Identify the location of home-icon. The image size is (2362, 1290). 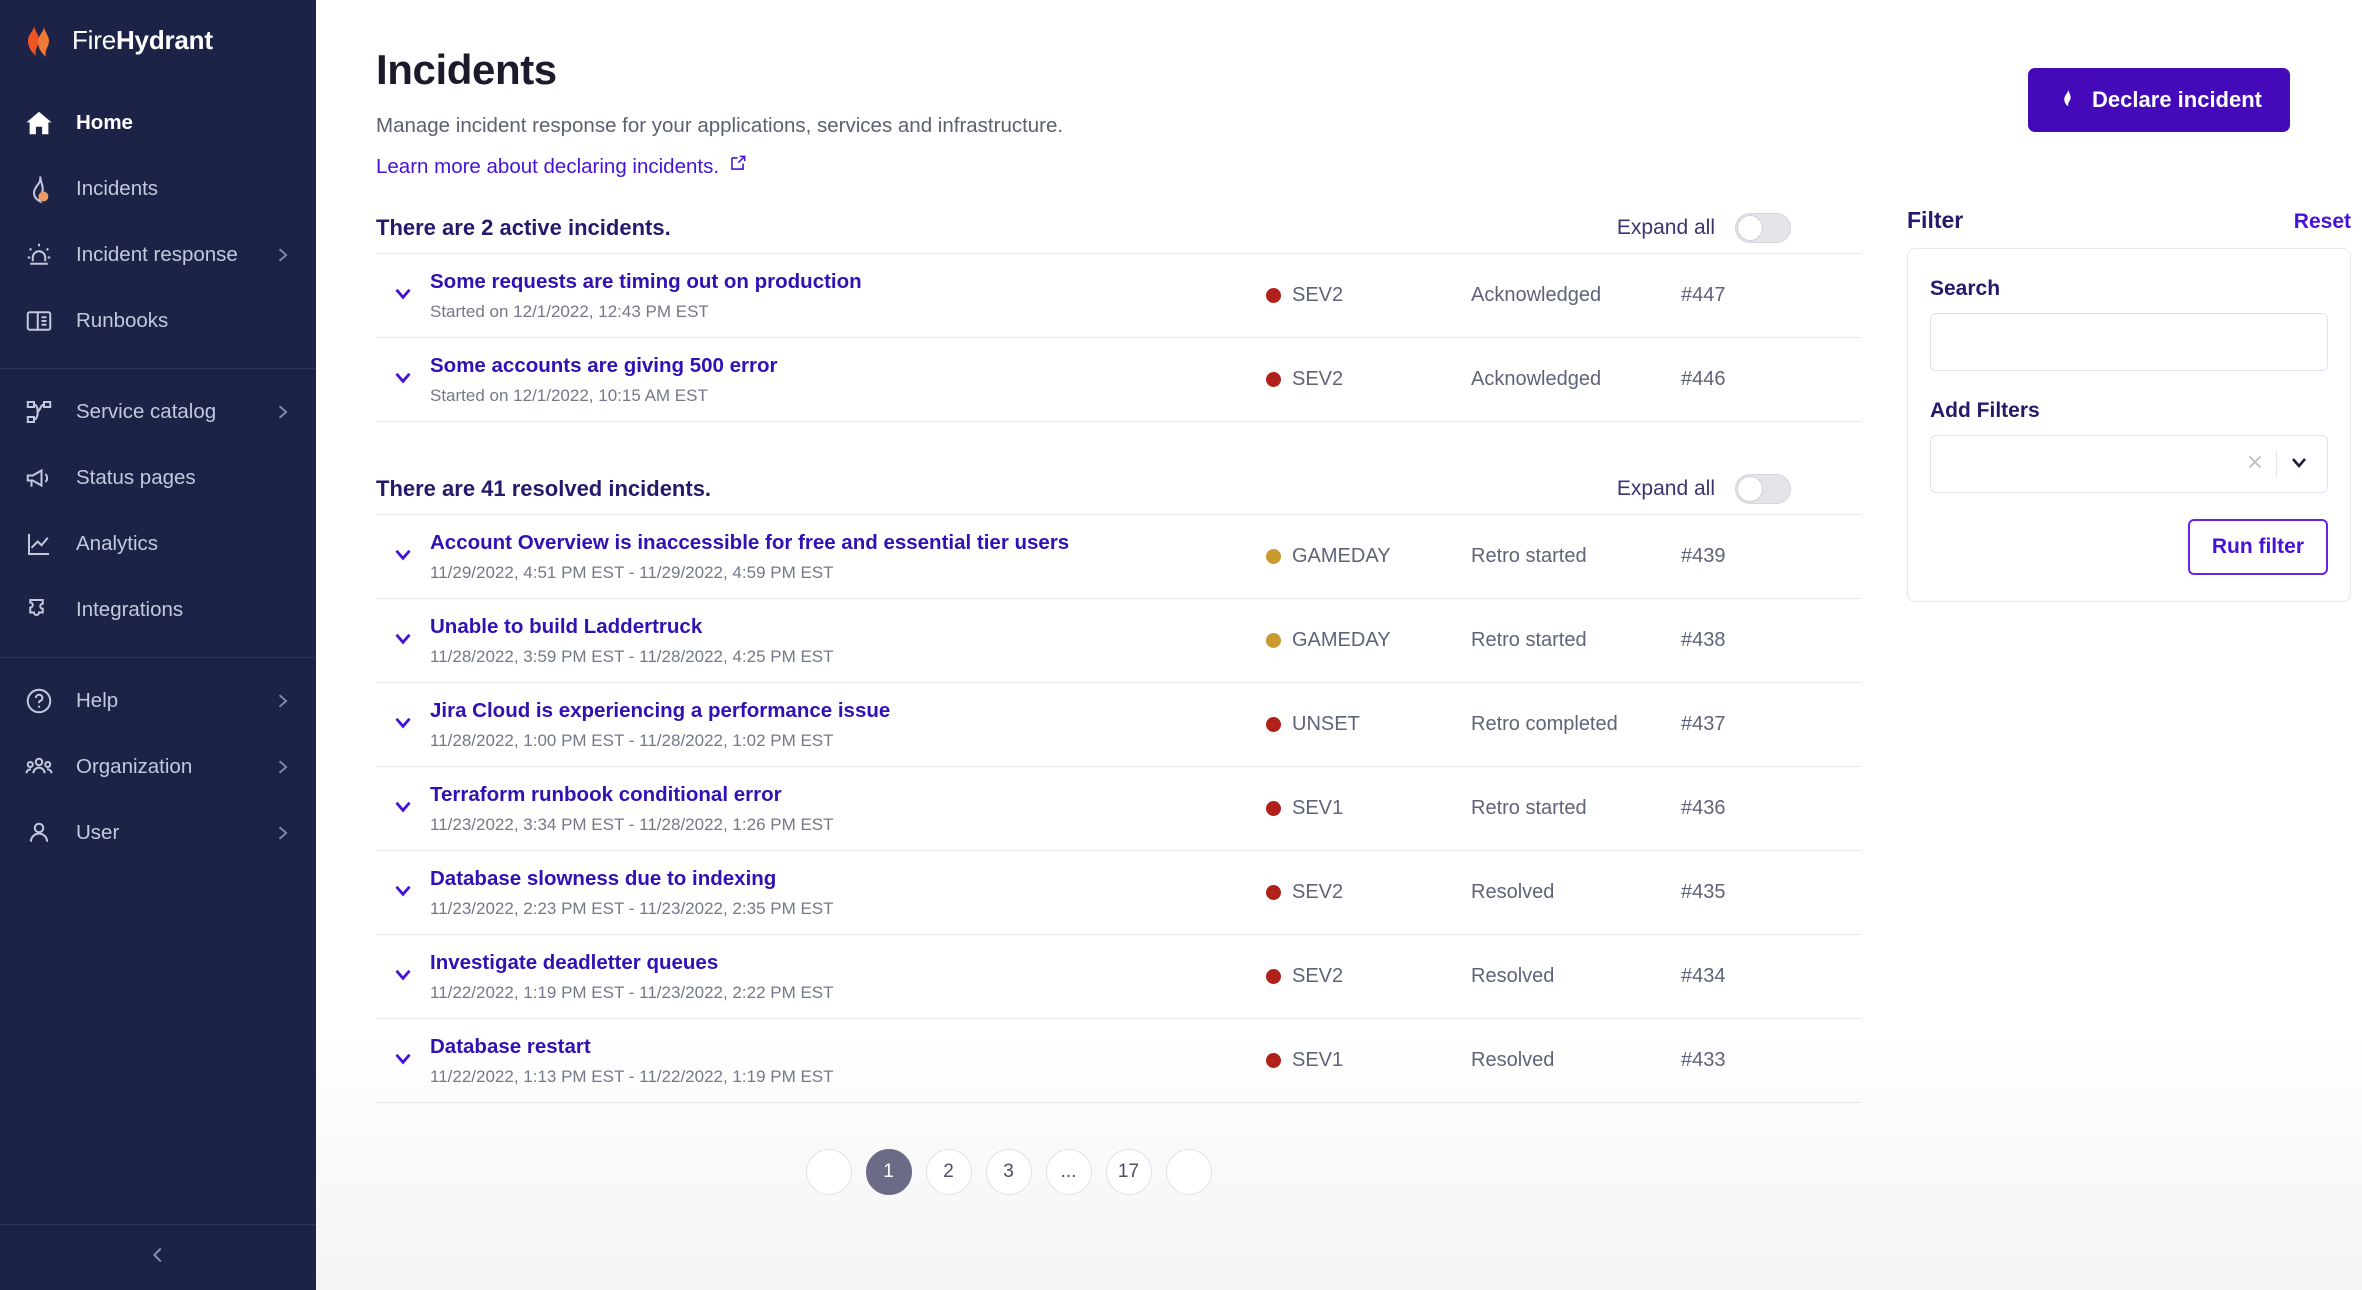
(39, 123).